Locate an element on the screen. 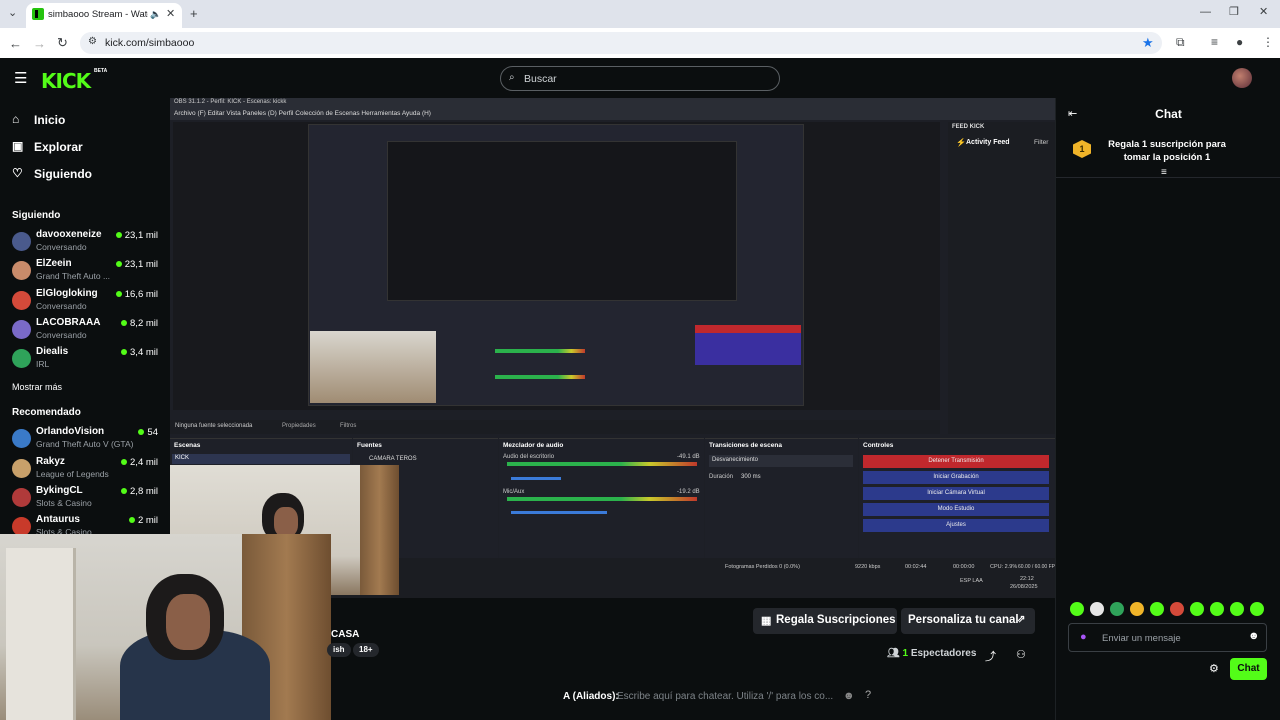  scene-item: KICK is located at coordinates (261, 459).